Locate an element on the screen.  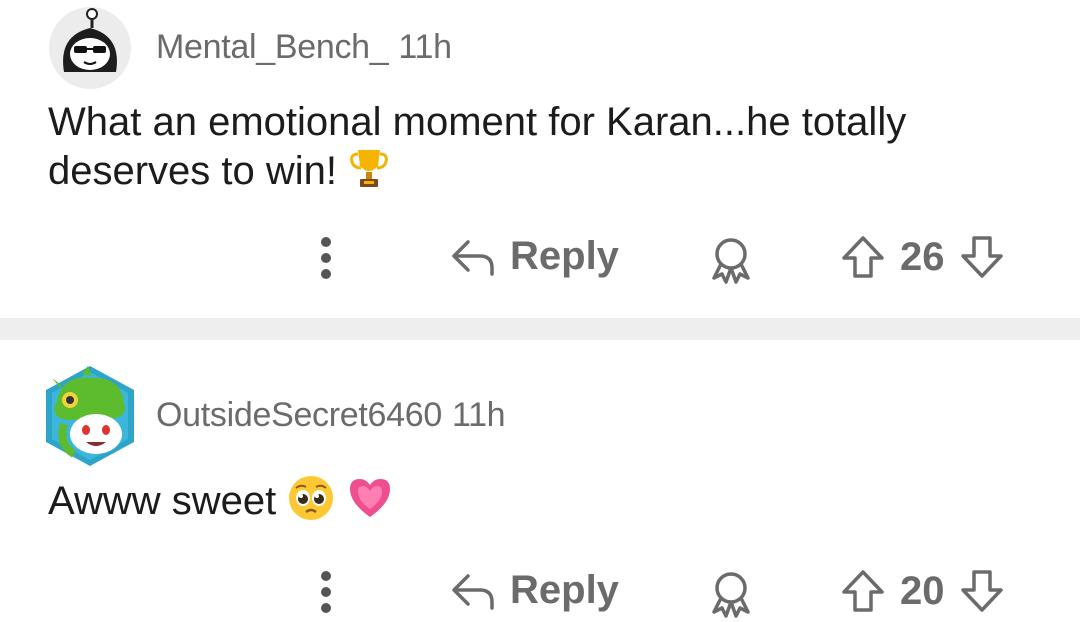
comment-actions: Reply 26 is located at coordinates (540, 258).